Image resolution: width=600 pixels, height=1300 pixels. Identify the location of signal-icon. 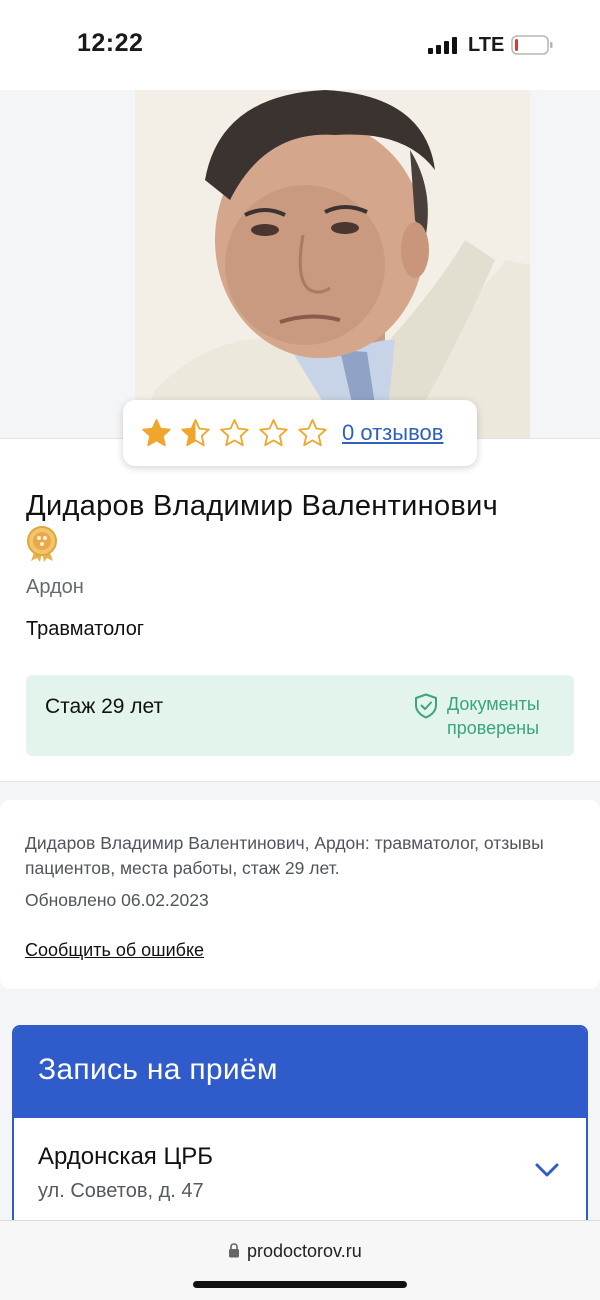
(442, 45).